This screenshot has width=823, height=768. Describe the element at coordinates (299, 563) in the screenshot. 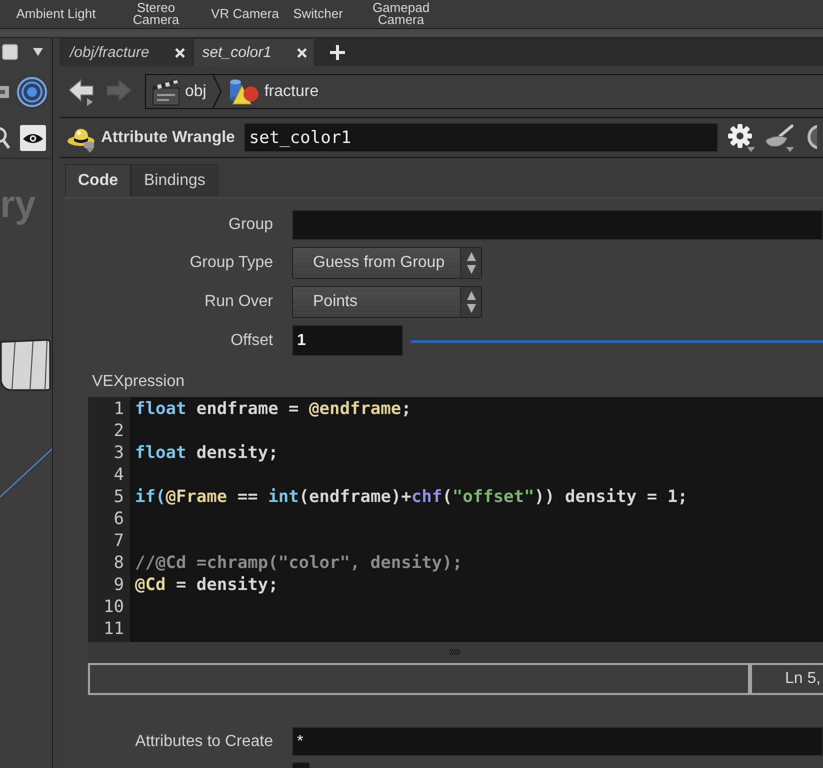

I see `code-line: //@Cd =chramp("color", density);` at that location.